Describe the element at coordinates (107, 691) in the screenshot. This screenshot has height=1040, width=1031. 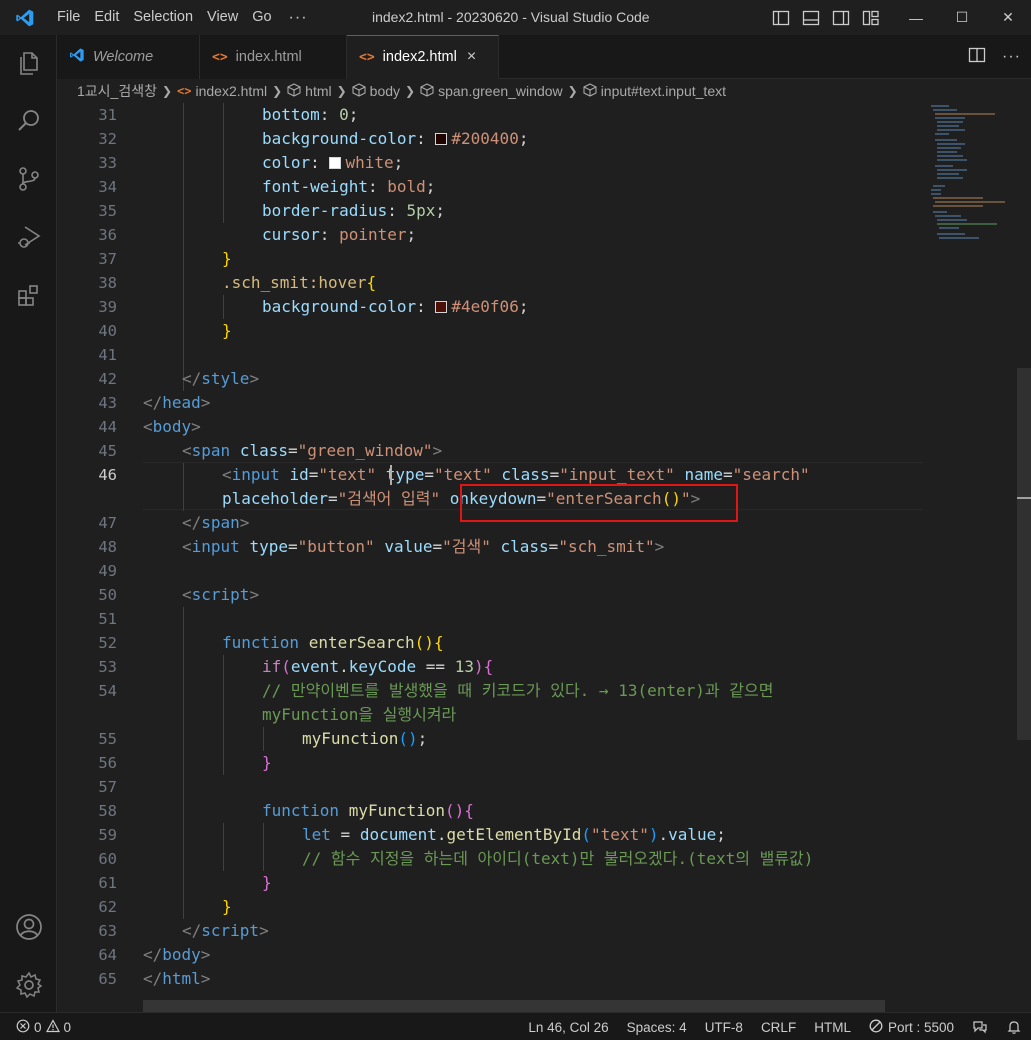
I see `line-number: 54` at that location.